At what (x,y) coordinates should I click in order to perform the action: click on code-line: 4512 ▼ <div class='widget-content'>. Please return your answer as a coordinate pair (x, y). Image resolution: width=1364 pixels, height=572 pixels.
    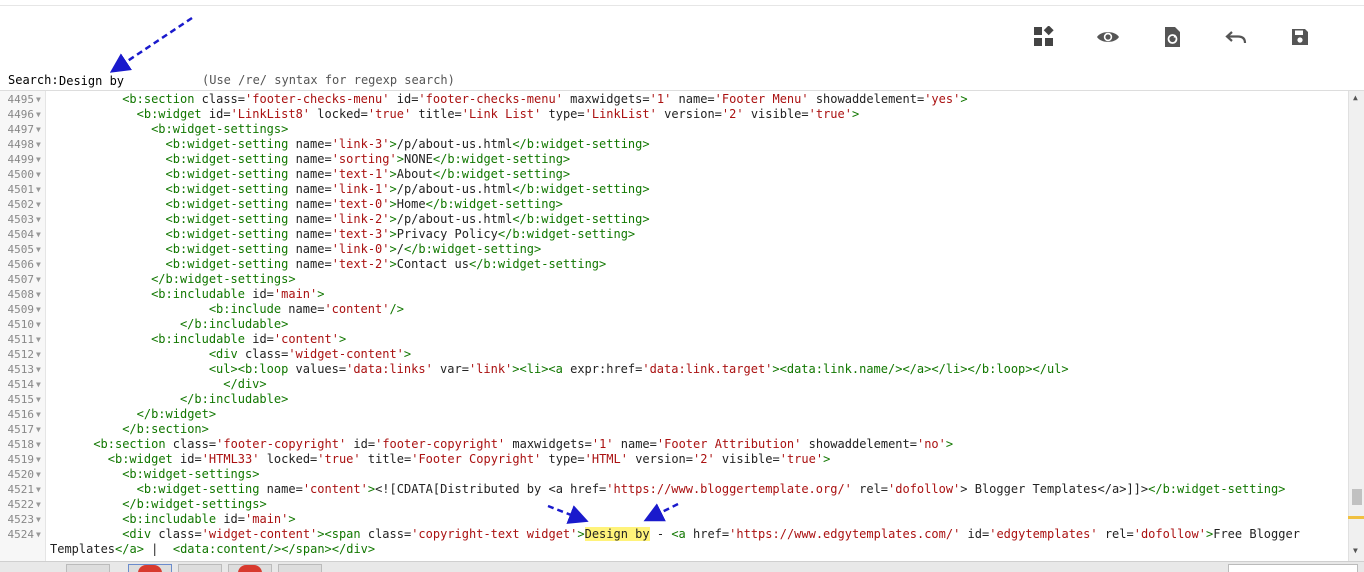
    Looking at the image, I should click on (674, 354).